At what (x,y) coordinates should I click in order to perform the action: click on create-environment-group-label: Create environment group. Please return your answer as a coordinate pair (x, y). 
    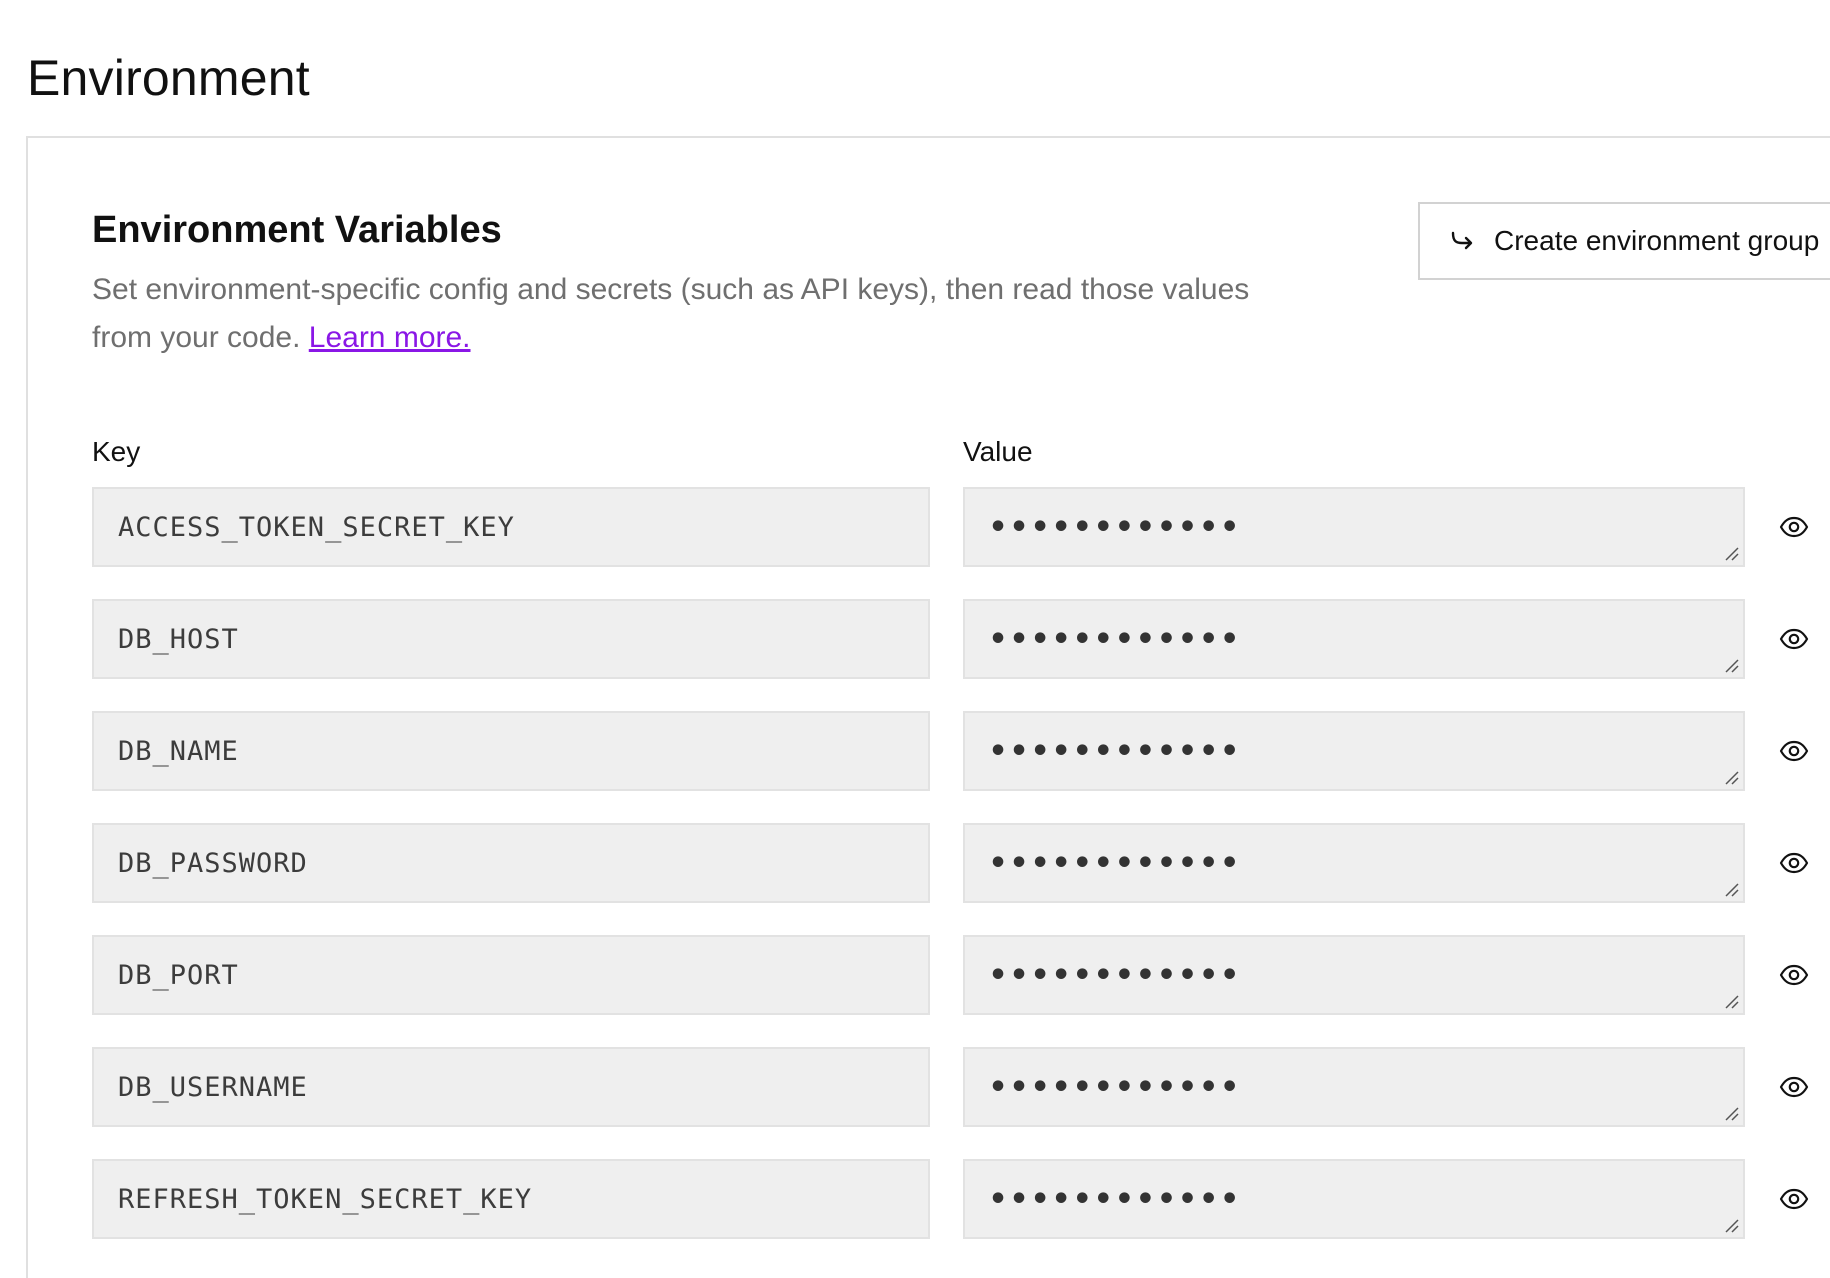
    Looking at the image, I should click on (1657, 240).